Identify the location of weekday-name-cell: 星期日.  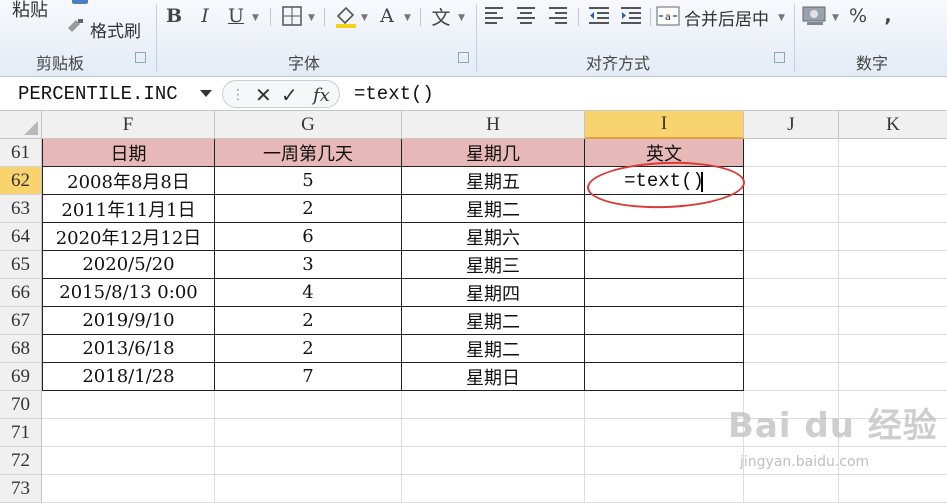
(493, 377).